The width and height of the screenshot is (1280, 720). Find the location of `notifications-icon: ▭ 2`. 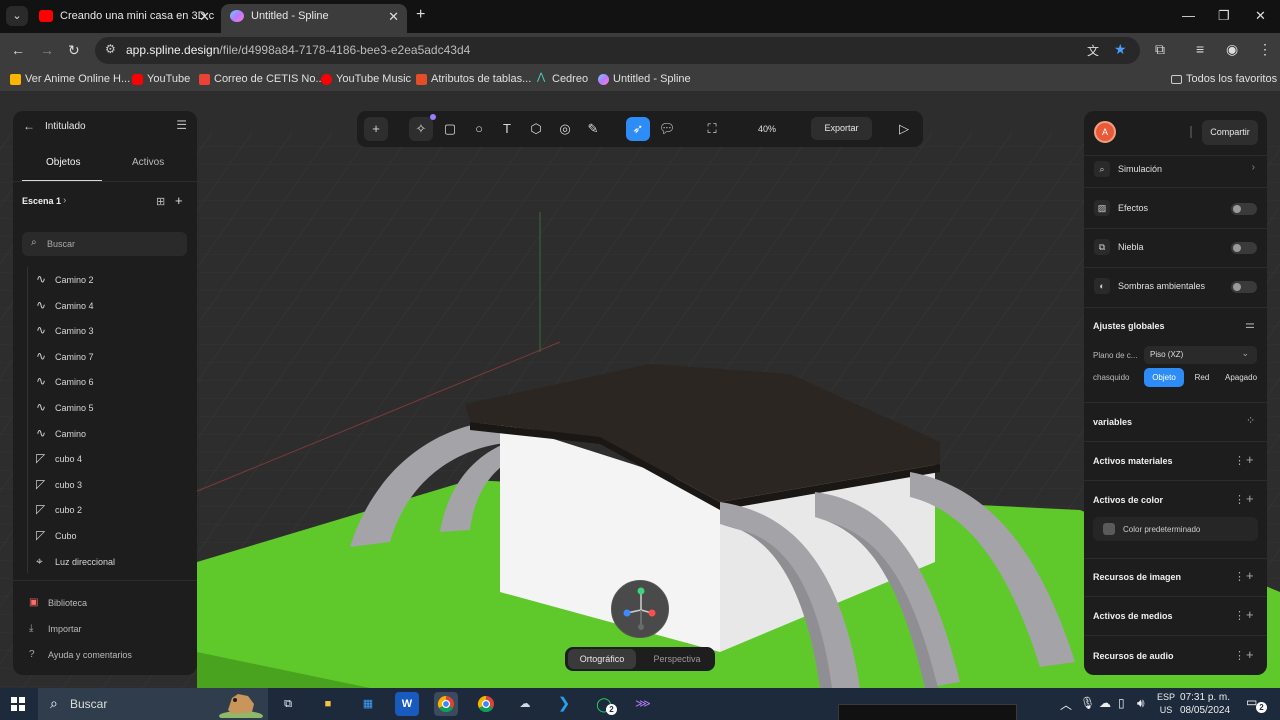

notifications-icon: ▭ 2 is located at coordinates (1256, 704).